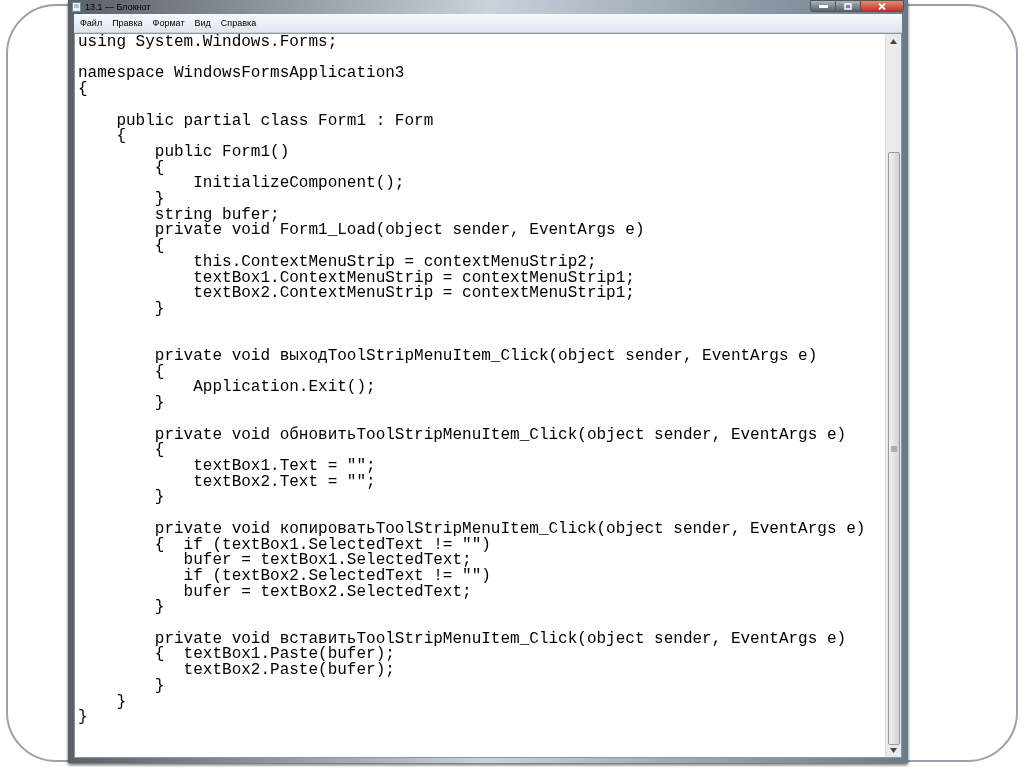 The height and width of the screenshot is (767, 1024). What do you see at coordinates (127, 23) in the screenshot?
I see `menu-item: Правка` at bounding box center [127, 23].